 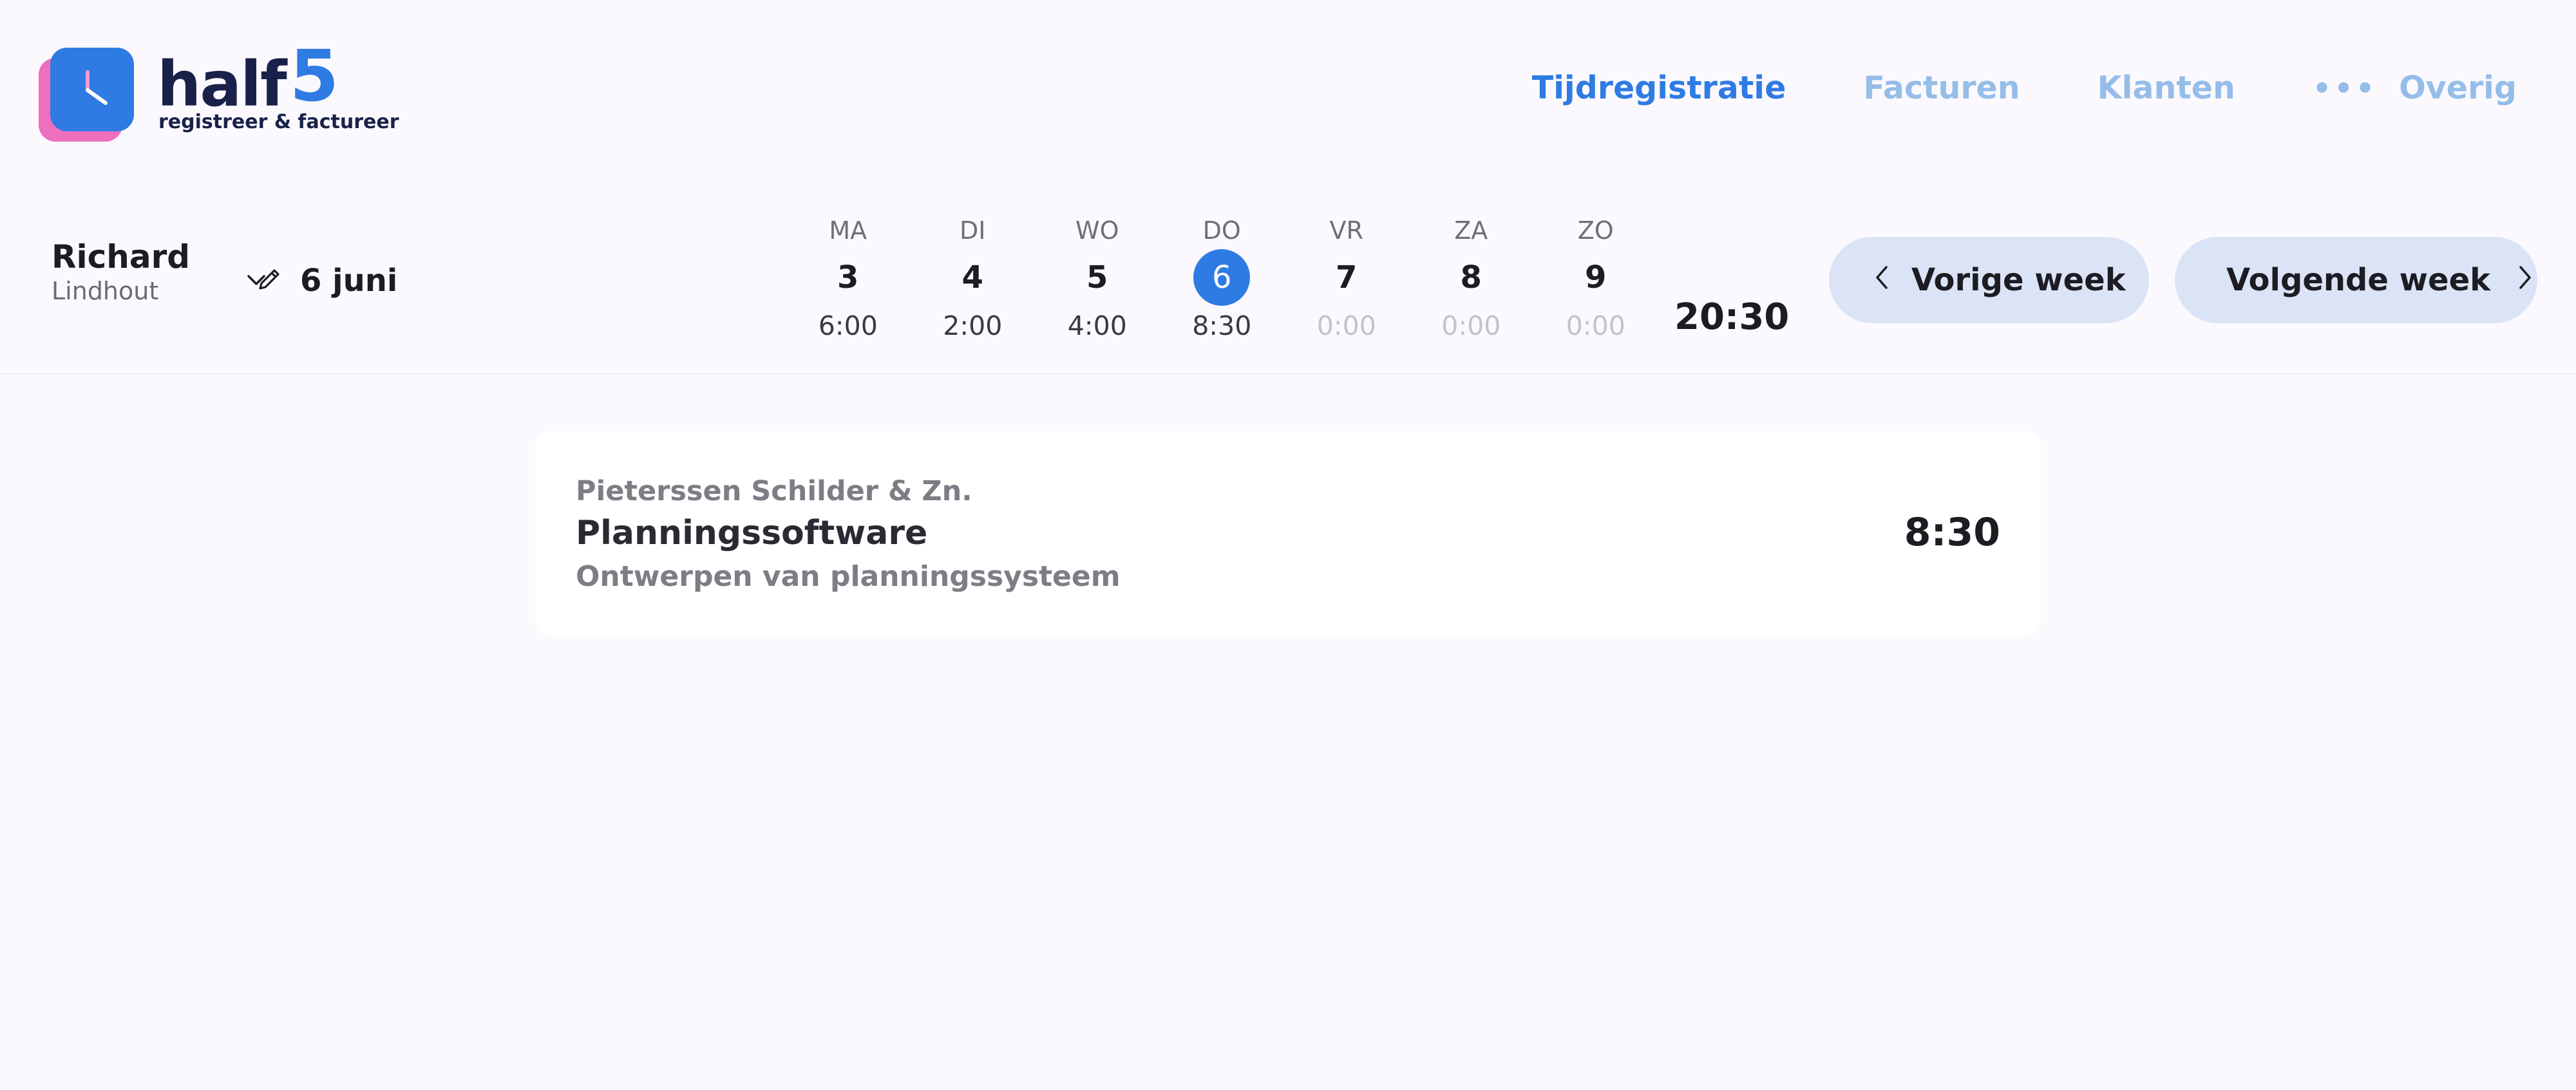 I want to click on nav-item-tijdregistratie: Tijdregistratie, so click(x=1659, y=88).